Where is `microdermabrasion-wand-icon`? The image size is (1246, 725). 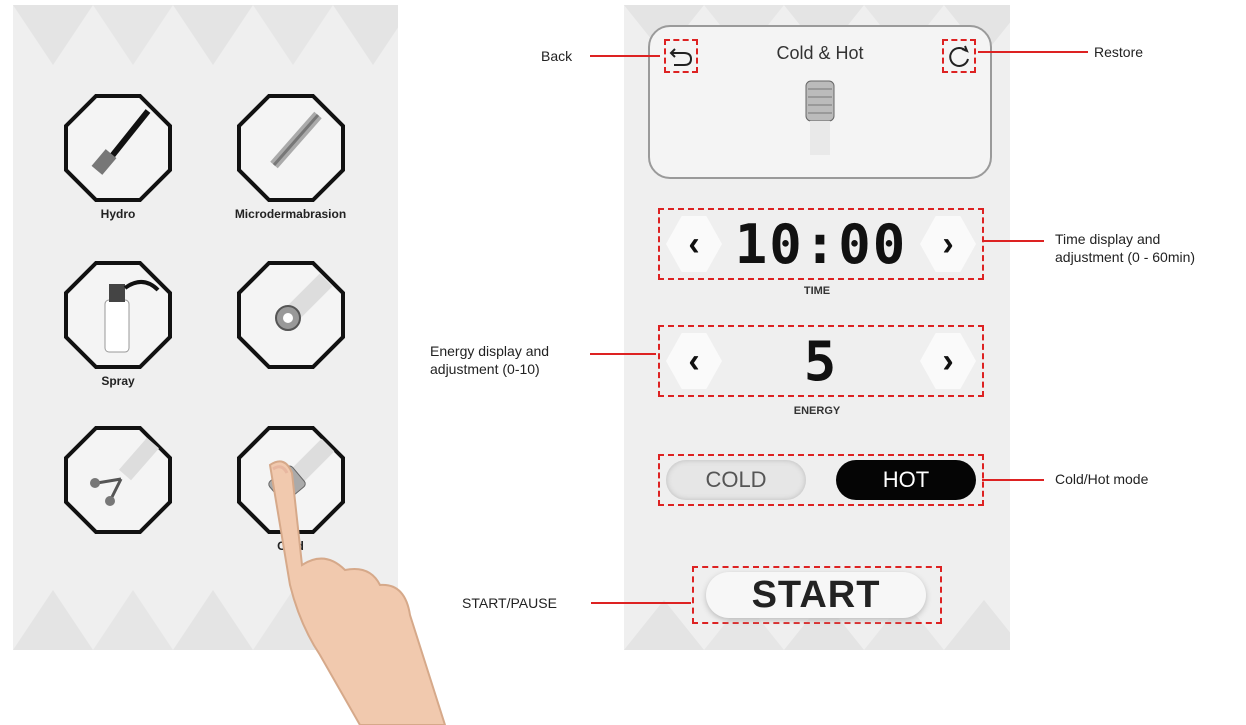
microdermabrasion-wand-icon is located at coordinates (291, 148).